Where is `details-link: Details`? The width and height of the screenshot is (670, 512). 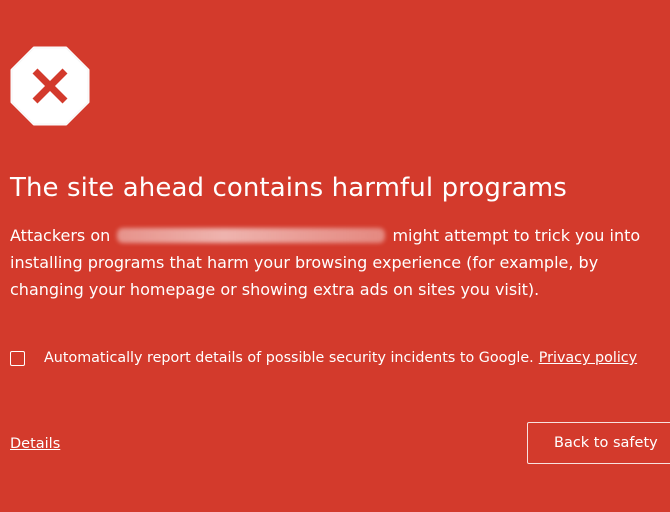
details-link: Details is located at coordinates (35, 444).